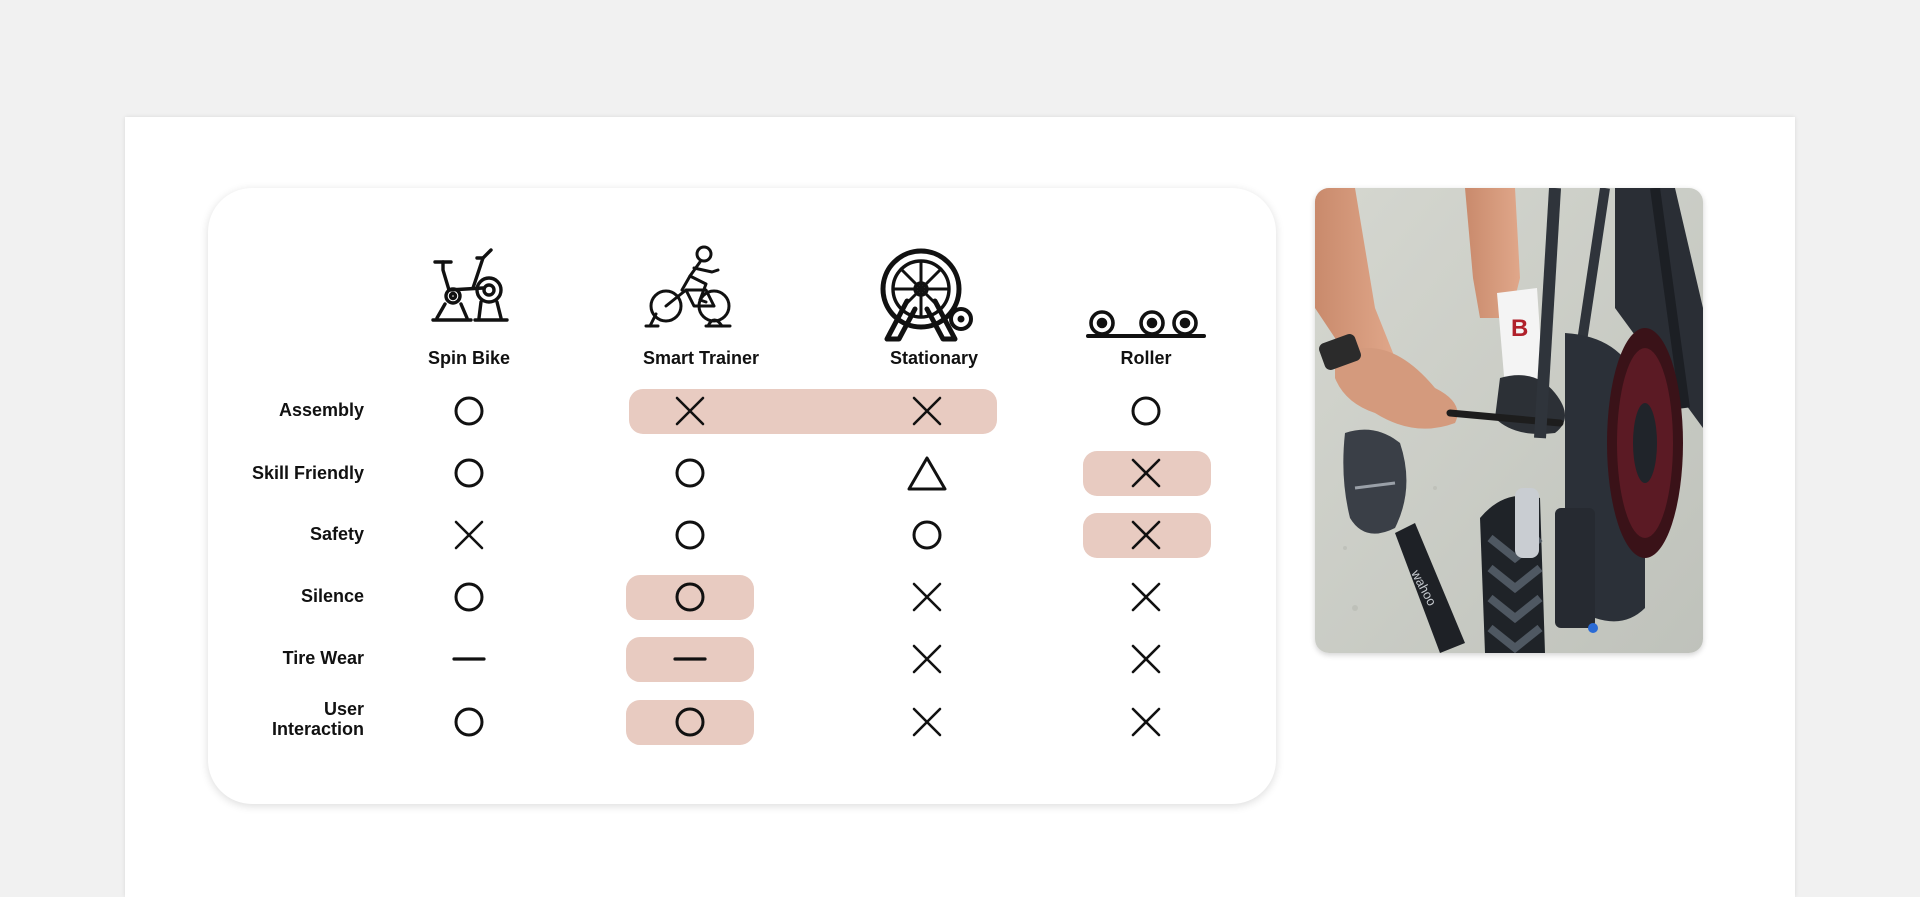 The image size is (1920, 897). I want to click on row-label-user-interaction-text: User Interaction, so click(317, 719).